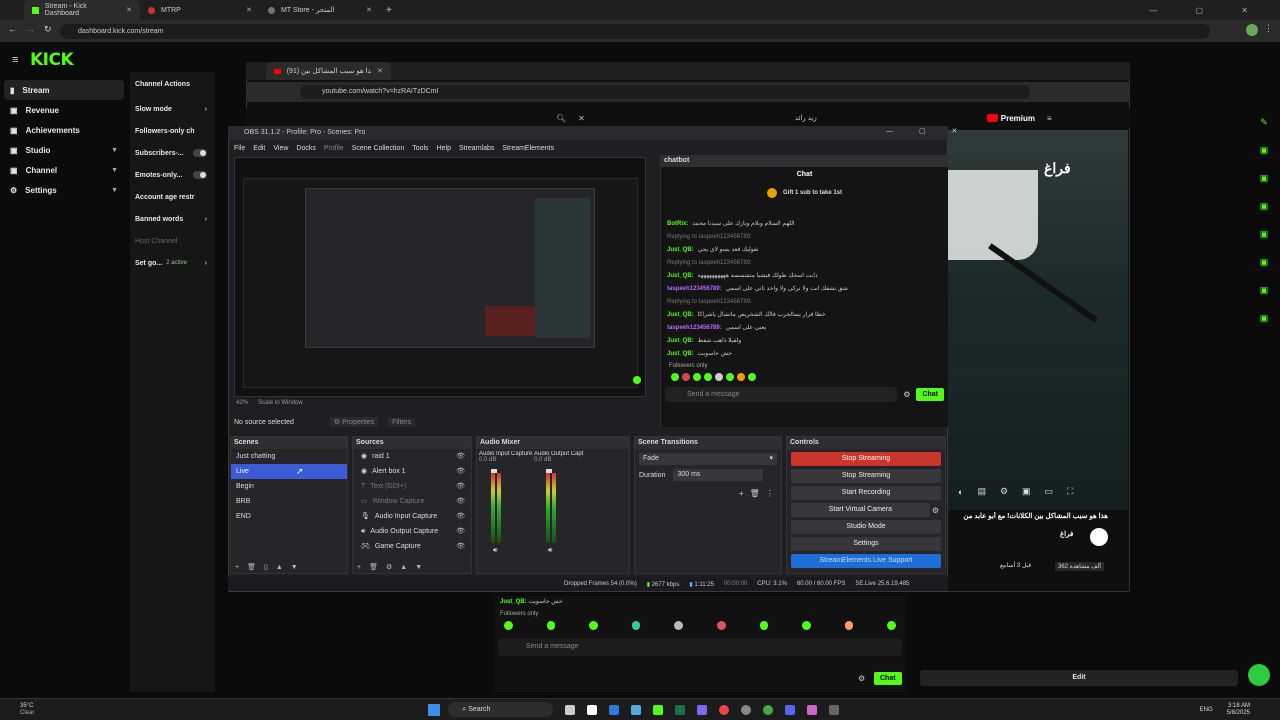  Describe the element at coordinates (1206, 710) in the screenshot. I see `tray-lang: ENG` at that location.